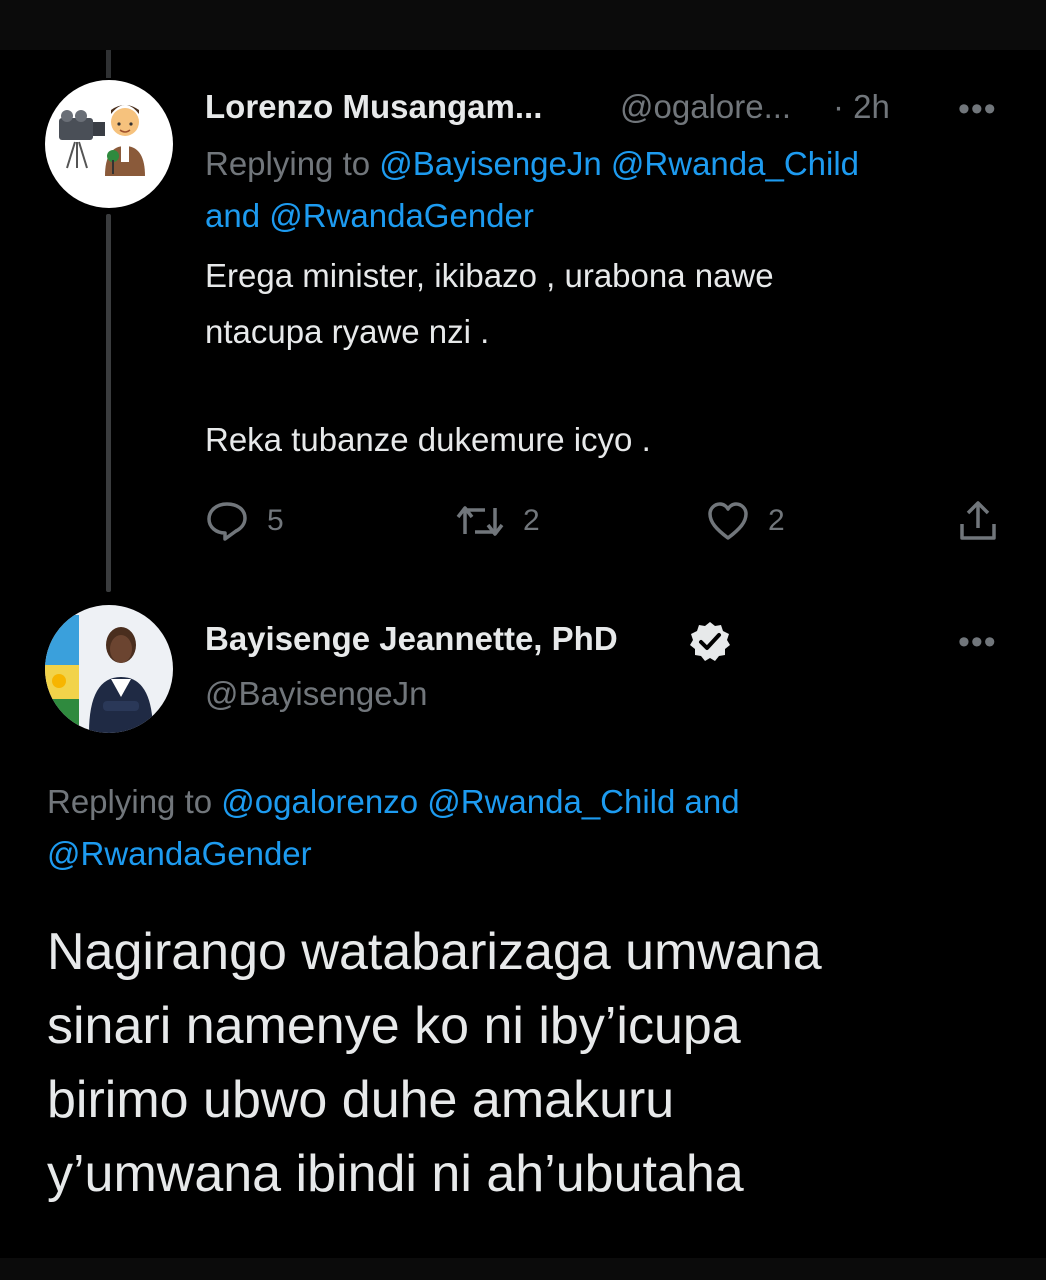  What do you see at coordinates (861, 107) in the screenshot?
I see `reply-timestamp: · 2h` at bounding box center [861, 107].